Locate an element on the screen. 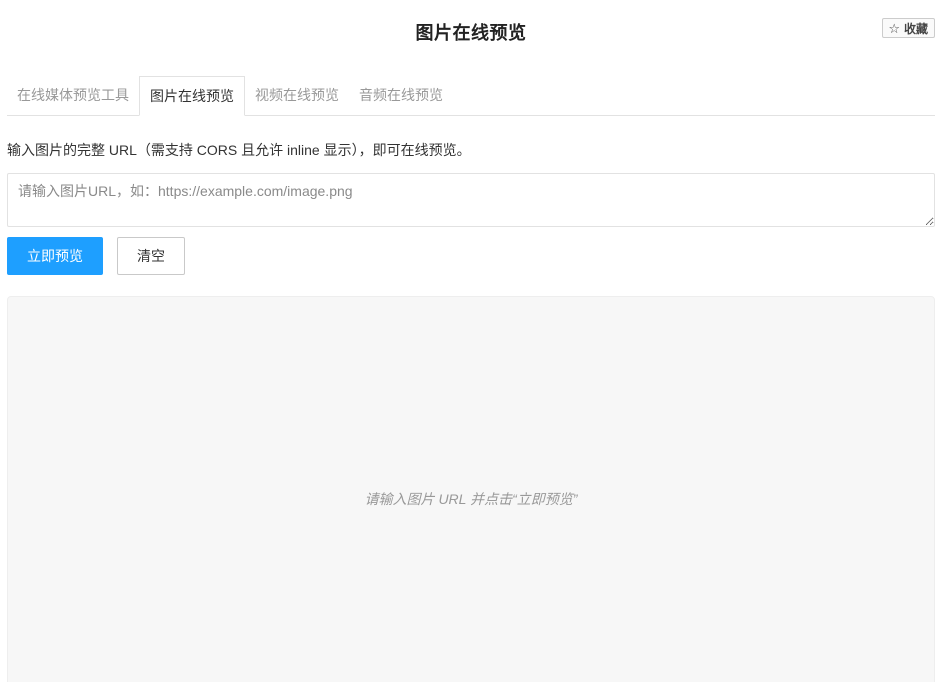  image-url-input is located at coordinates (471, 200).